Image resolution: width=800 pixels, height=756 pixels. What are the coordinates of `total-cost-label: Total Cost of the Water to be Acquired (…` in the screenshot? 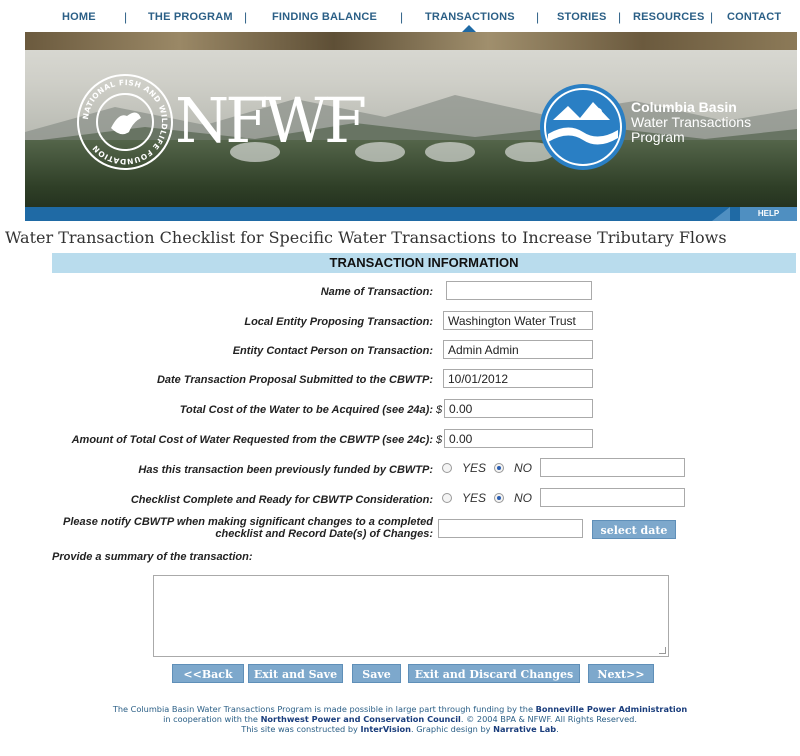 It's located at (306, 410).